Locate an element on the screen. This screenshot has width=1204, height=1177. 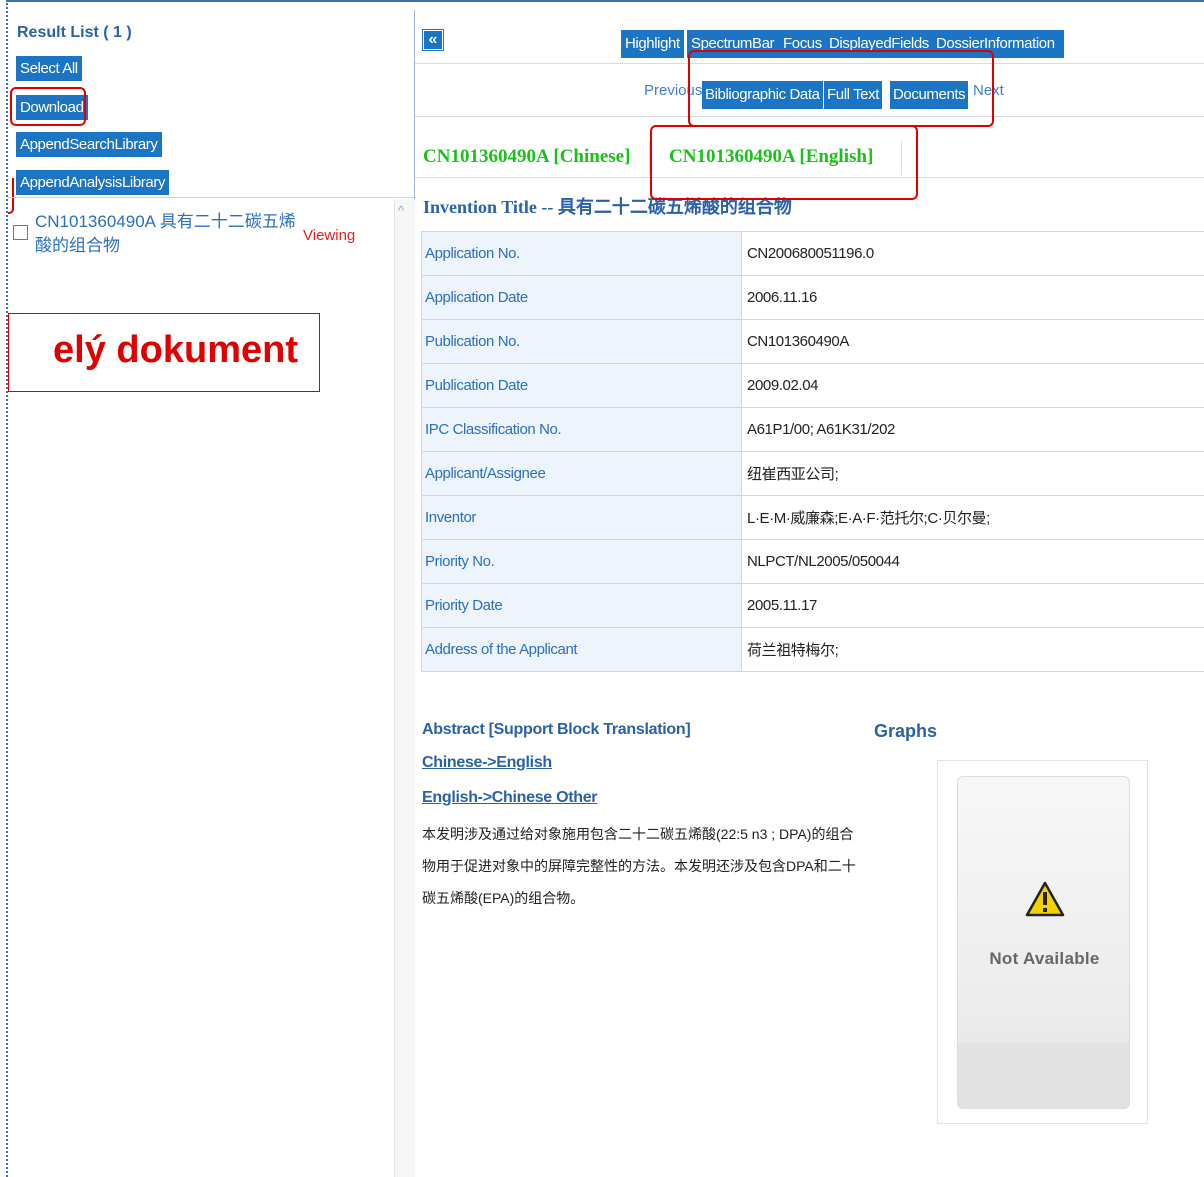
field-label: Application No. is located at coordinates (581, 253).